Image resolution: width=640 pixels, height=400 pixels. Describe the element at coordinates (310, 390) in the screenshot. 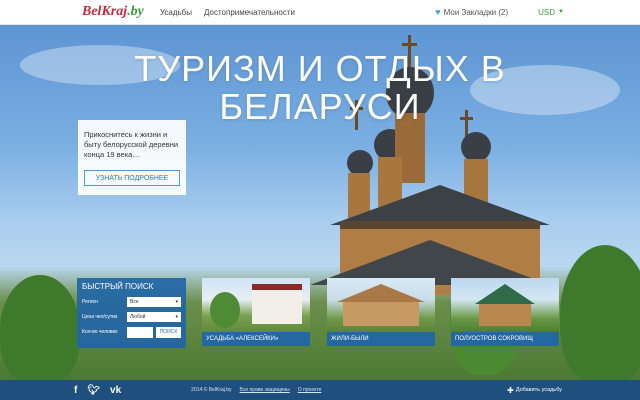

I see `about-link: О проекте` at that location.